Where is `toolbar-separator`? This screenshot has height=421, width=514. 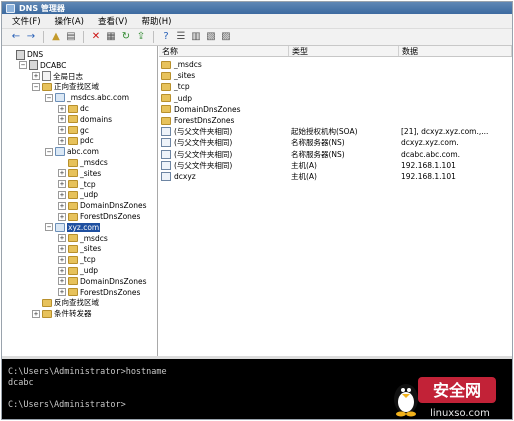
toolbar-separator is located at coordinates (153, 37).